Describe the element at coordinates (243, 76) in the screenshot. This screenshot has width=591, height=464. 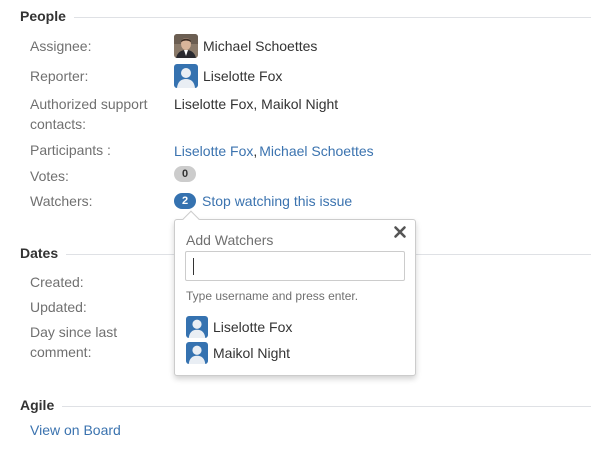
I see `reporter-name: Liselotte Fox` at that location.